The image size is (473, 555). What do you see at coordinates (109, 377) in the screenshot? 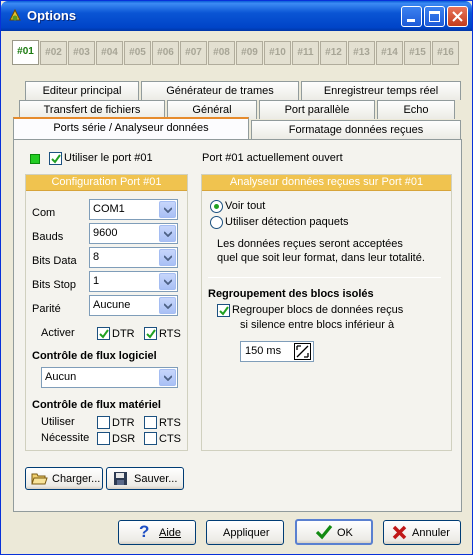
I see `soft-flow-select: Aucun` at bounding box center [109, 377].